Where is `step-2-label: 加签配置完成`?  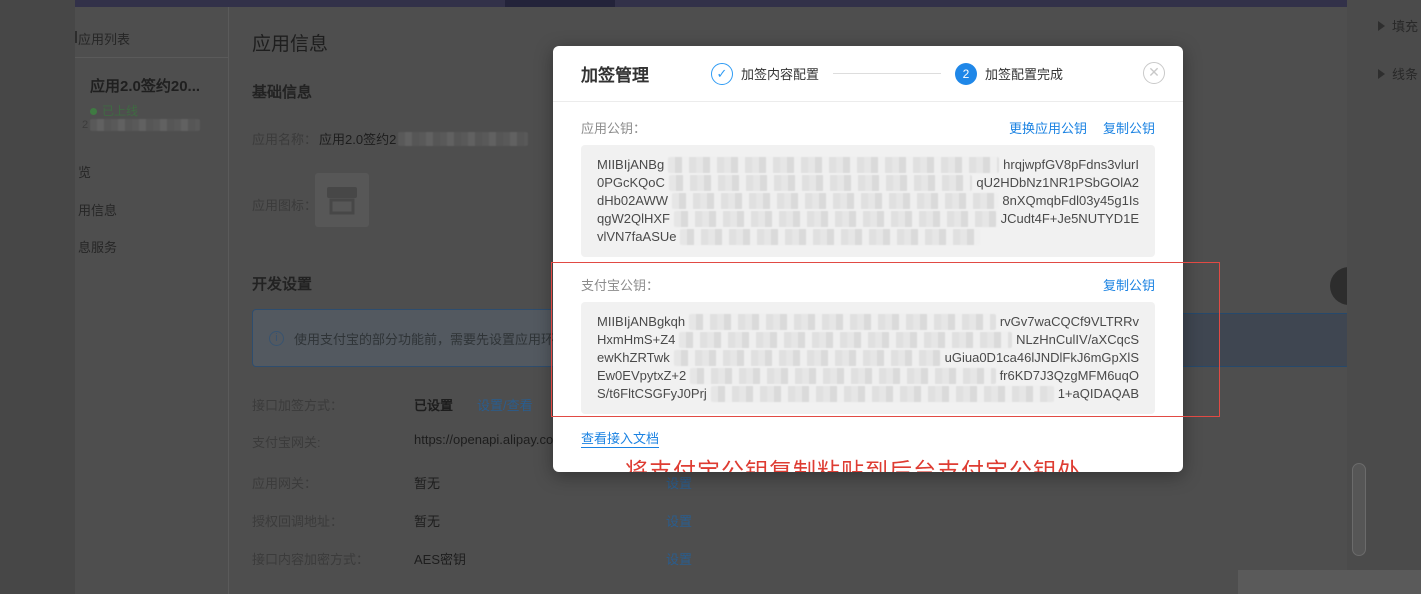
step-2-label: 加签配置完成 is located at coordinates (1024, 74).